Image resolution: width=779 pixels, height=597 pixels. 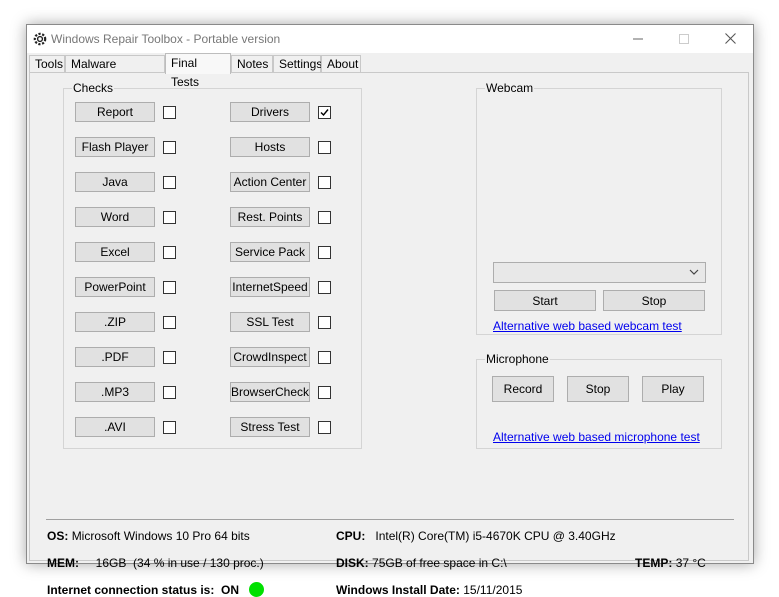 I want to click on cpu-label: CPU:, so click(x=351, y=536).